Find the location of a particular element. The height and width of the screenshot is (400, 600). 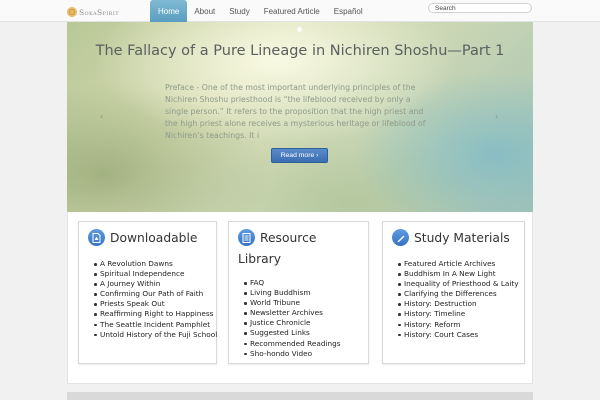

footer-strip is located at coordinates (300, 396).